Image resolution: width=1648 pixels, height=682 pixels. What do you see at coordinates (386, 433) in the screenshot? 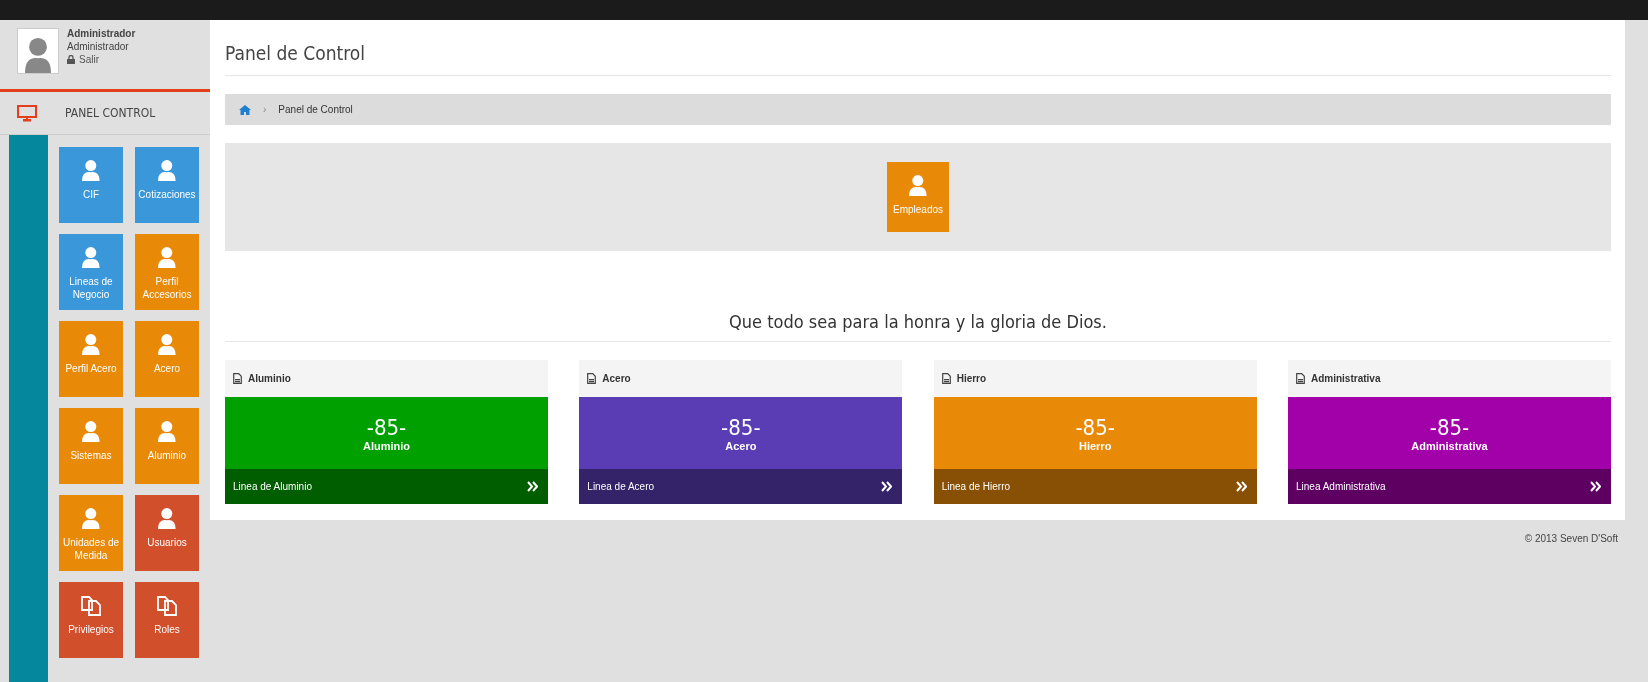
I see `stat-panel: -85- Aluminio` at bounding box center [386, 433].